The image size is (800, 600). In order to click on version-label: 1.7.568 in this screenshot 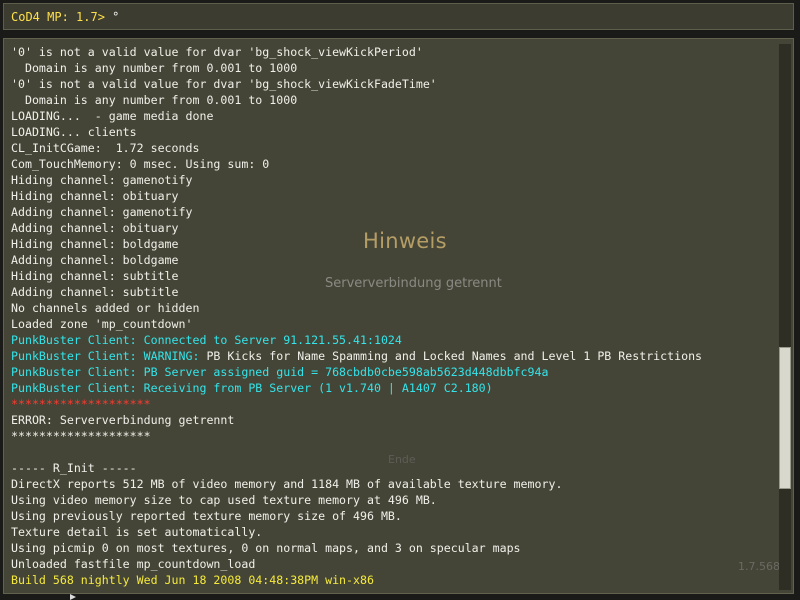, I will do `click(759, 566)`.